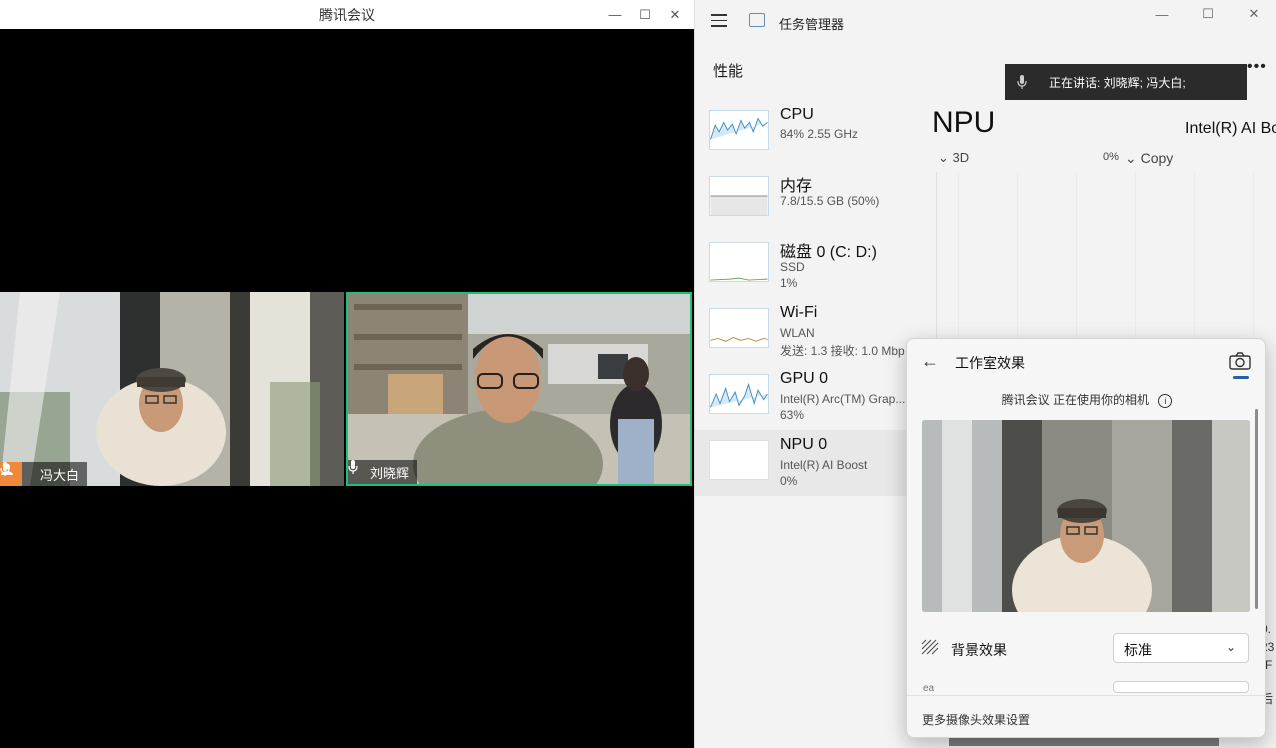  I want to click on participant-video-fengdabai, so click(172, 389).